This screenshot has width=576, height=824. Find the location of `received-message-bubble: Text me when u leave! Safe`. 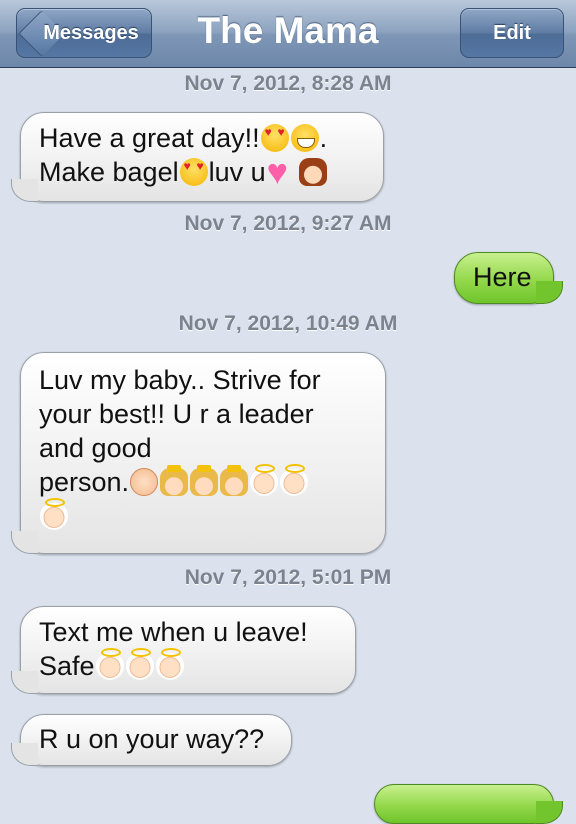

received-message-bubble: Text me when u leave! Safe is located at coordinates (183, 650).